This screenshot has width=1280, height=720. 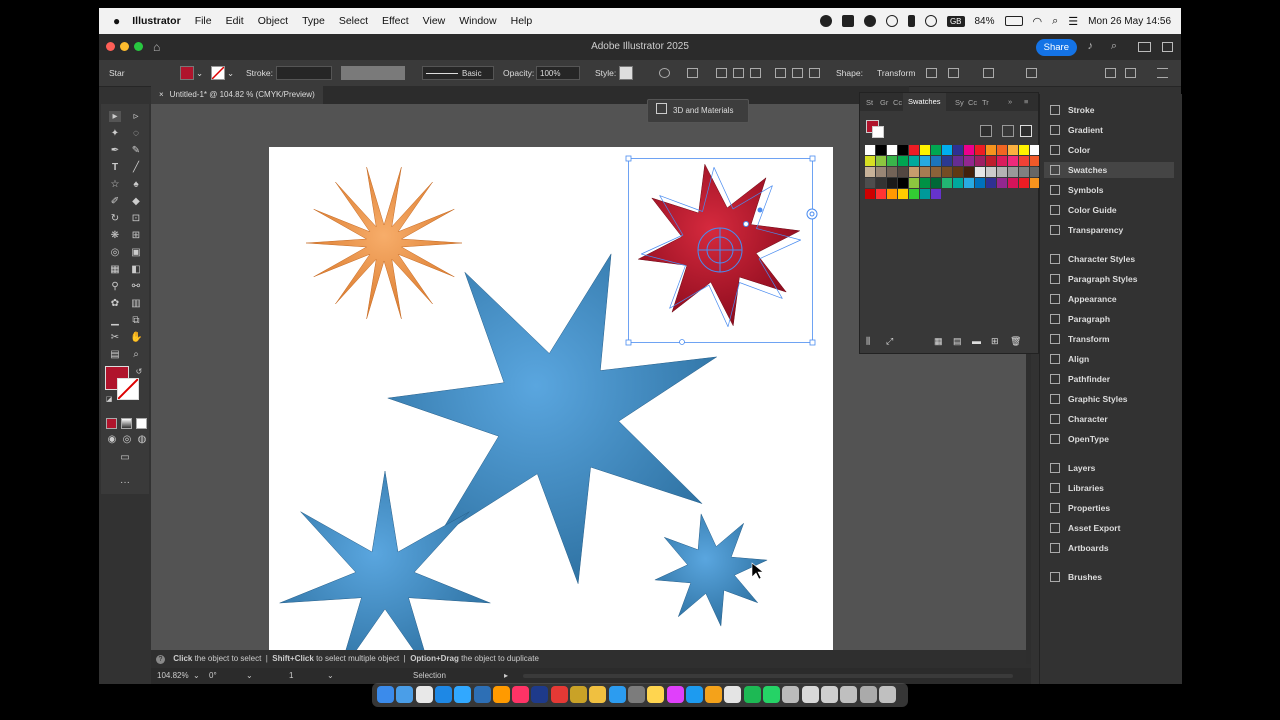 What do you see at coordinates (626, 73) in the screenshot?
I see `graphic-style-swatch` at bounding box center [626, 73].